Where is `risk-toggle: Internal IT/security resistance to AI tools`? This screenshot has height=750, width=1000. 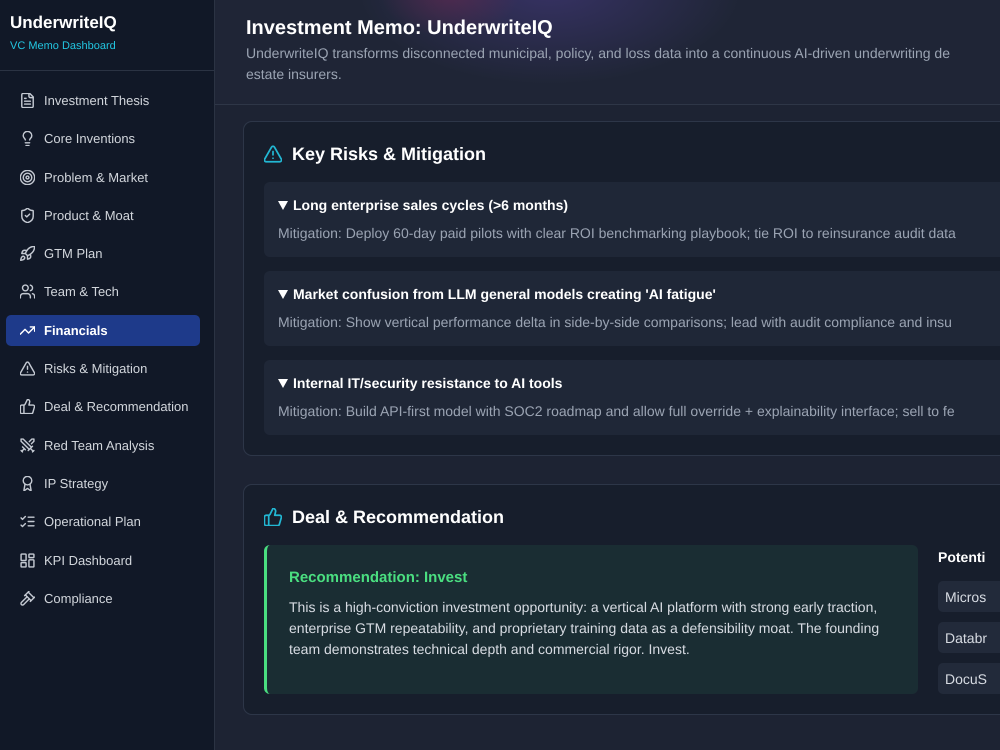
risk-toggle: Internal IT/security resistance to AI tools is located at coordinates (420, 383).